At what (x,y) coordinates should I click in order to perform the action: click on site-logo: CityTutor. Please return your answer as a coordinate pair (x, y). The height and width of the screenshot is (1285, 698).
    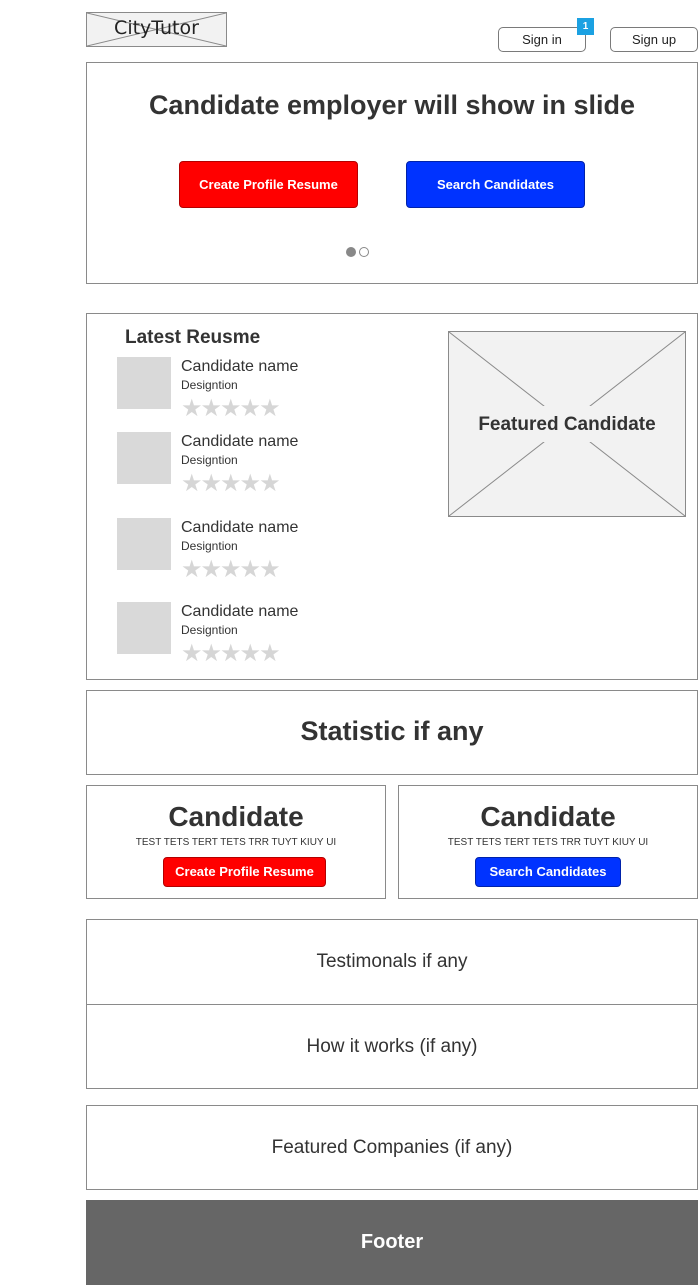
    Looking at the image, I should click on (156, 29).